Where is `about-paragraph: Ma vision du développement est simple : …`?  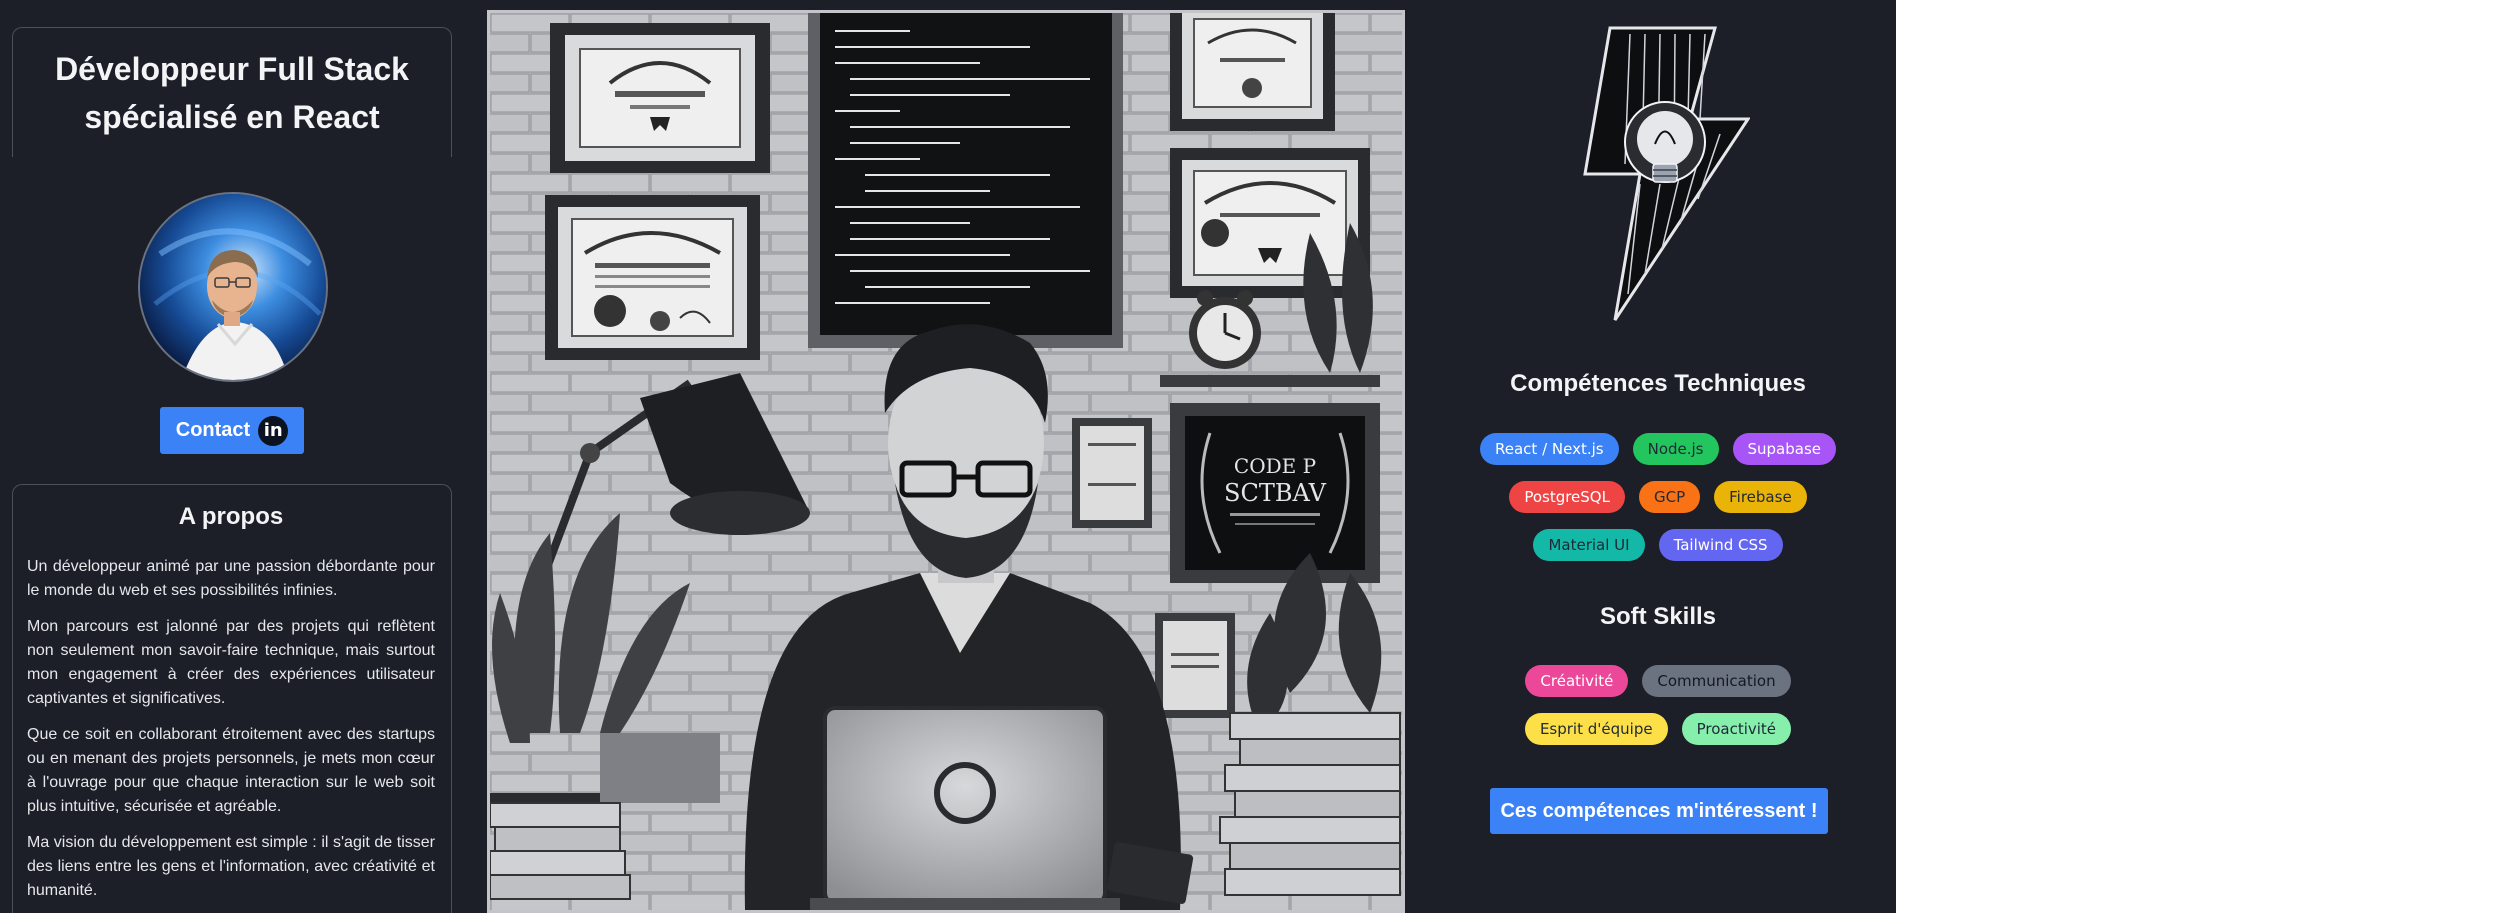
about-paragraph: Ma vision du développement est simple : … is located at coordinates (231, 866).